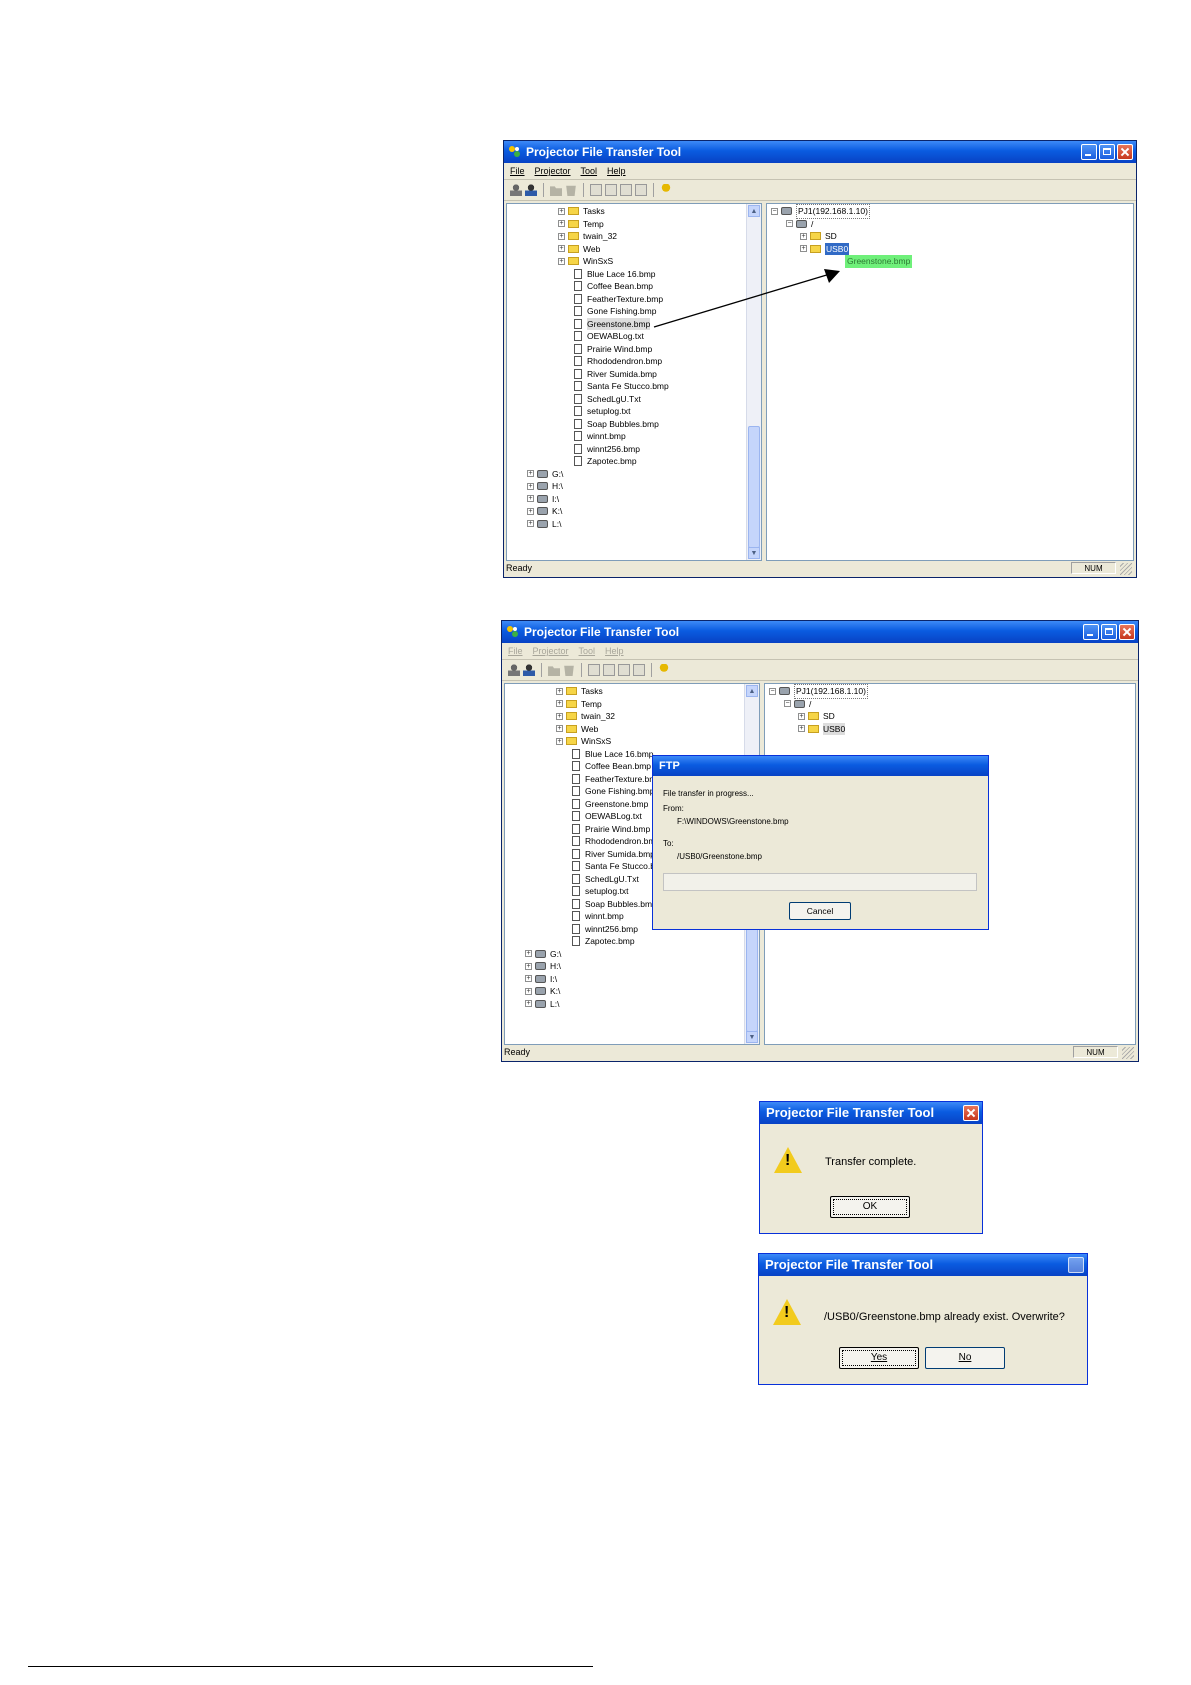  What do you see at coordinates (591, 704) in the screenshot?
I see `tree-item: Temp` at bounding box center [591, 704].